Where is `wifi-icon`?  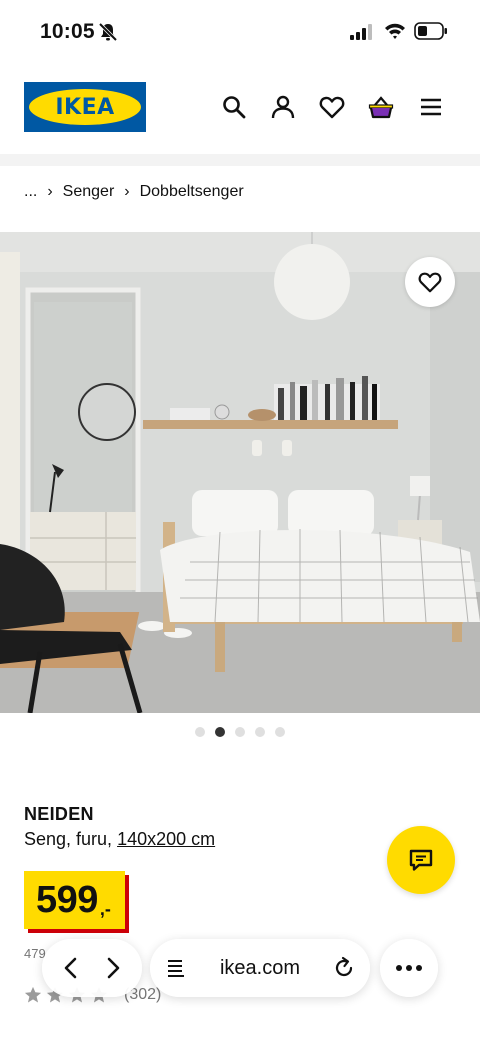
wifi-icon is located at coordinates (395, 31).